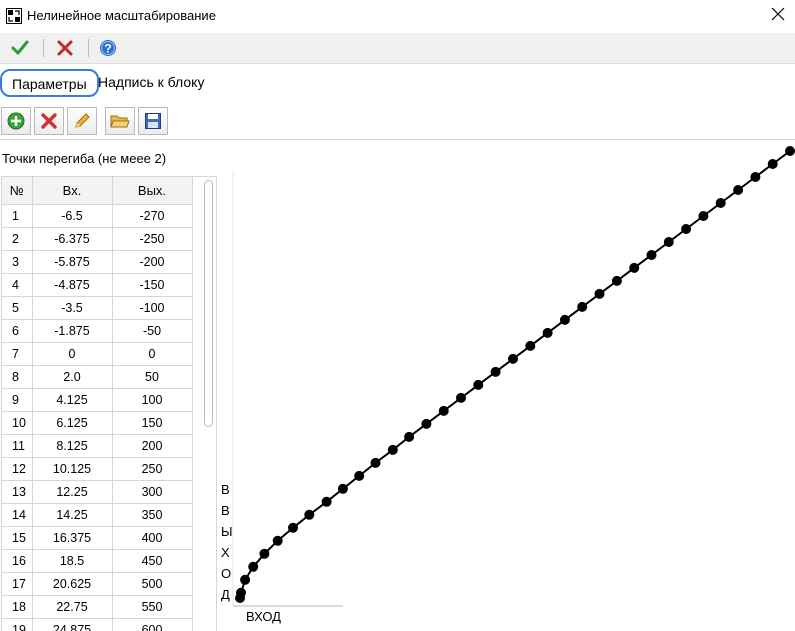  Describe the element at coordinates (72, 191) in the screenshot. I see `header-input: Вх.` at that location.